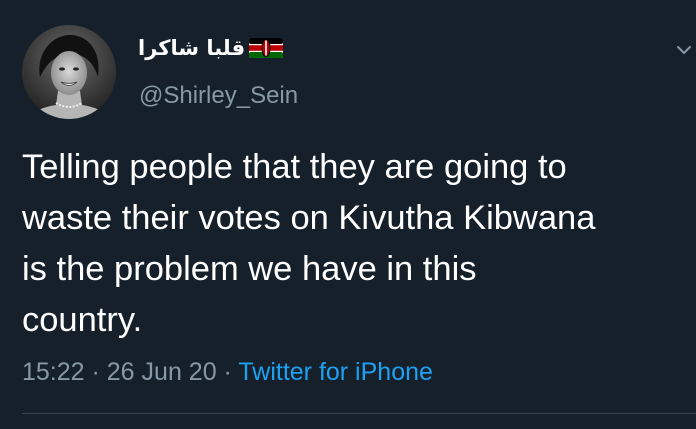 The image size is (696, 429). What do you see at coordinates (218, 96) in the screenshot?
I see `user-handle: @Shirley_Sein` at bounding box center [218, 96].